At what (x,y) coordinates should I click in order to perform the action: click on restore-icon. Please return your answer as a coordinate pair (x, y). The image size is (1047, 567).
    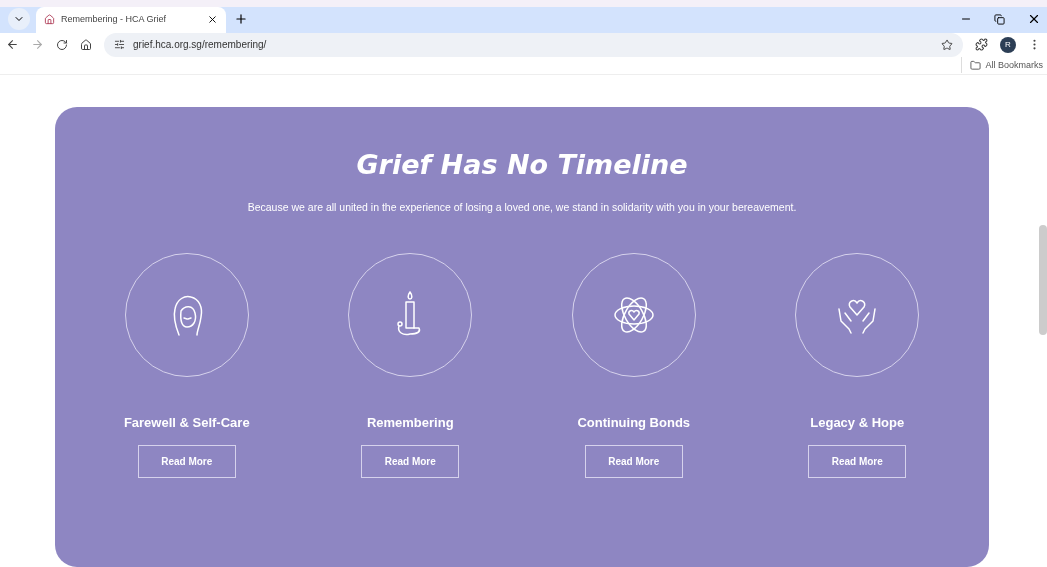
    Looking at the image, I should click on (999, 19).